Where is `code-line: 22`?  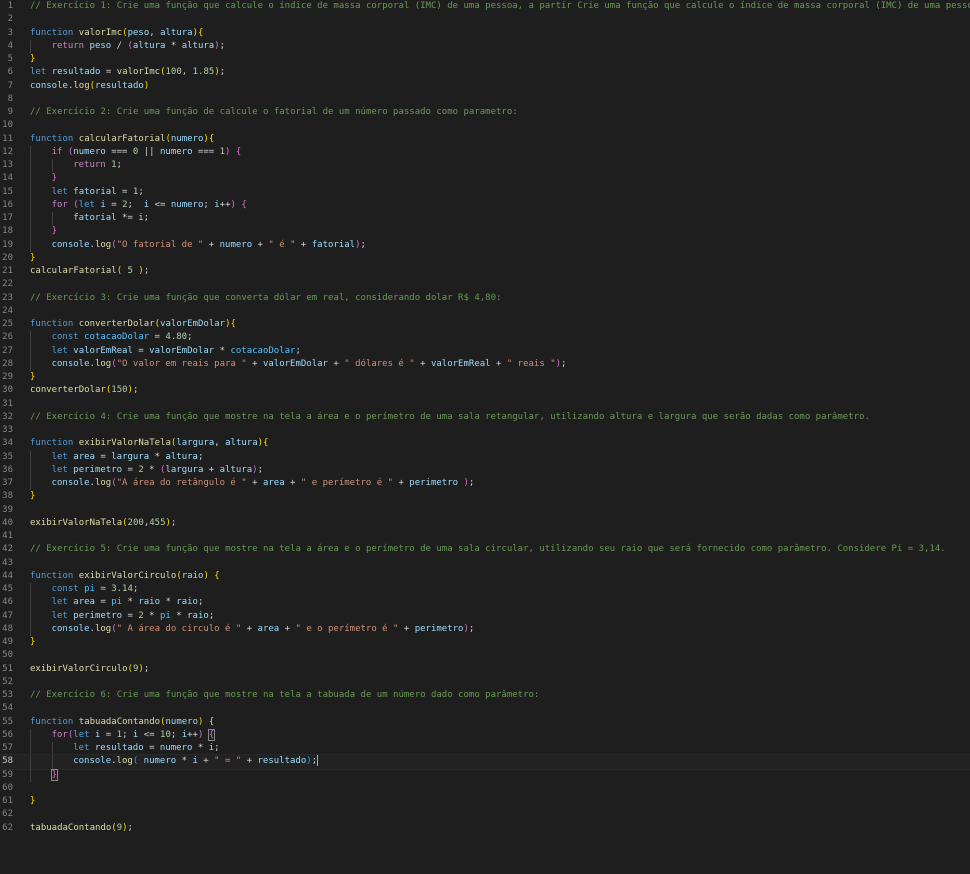 code-line: 22 is located at coordinates (485, 284).